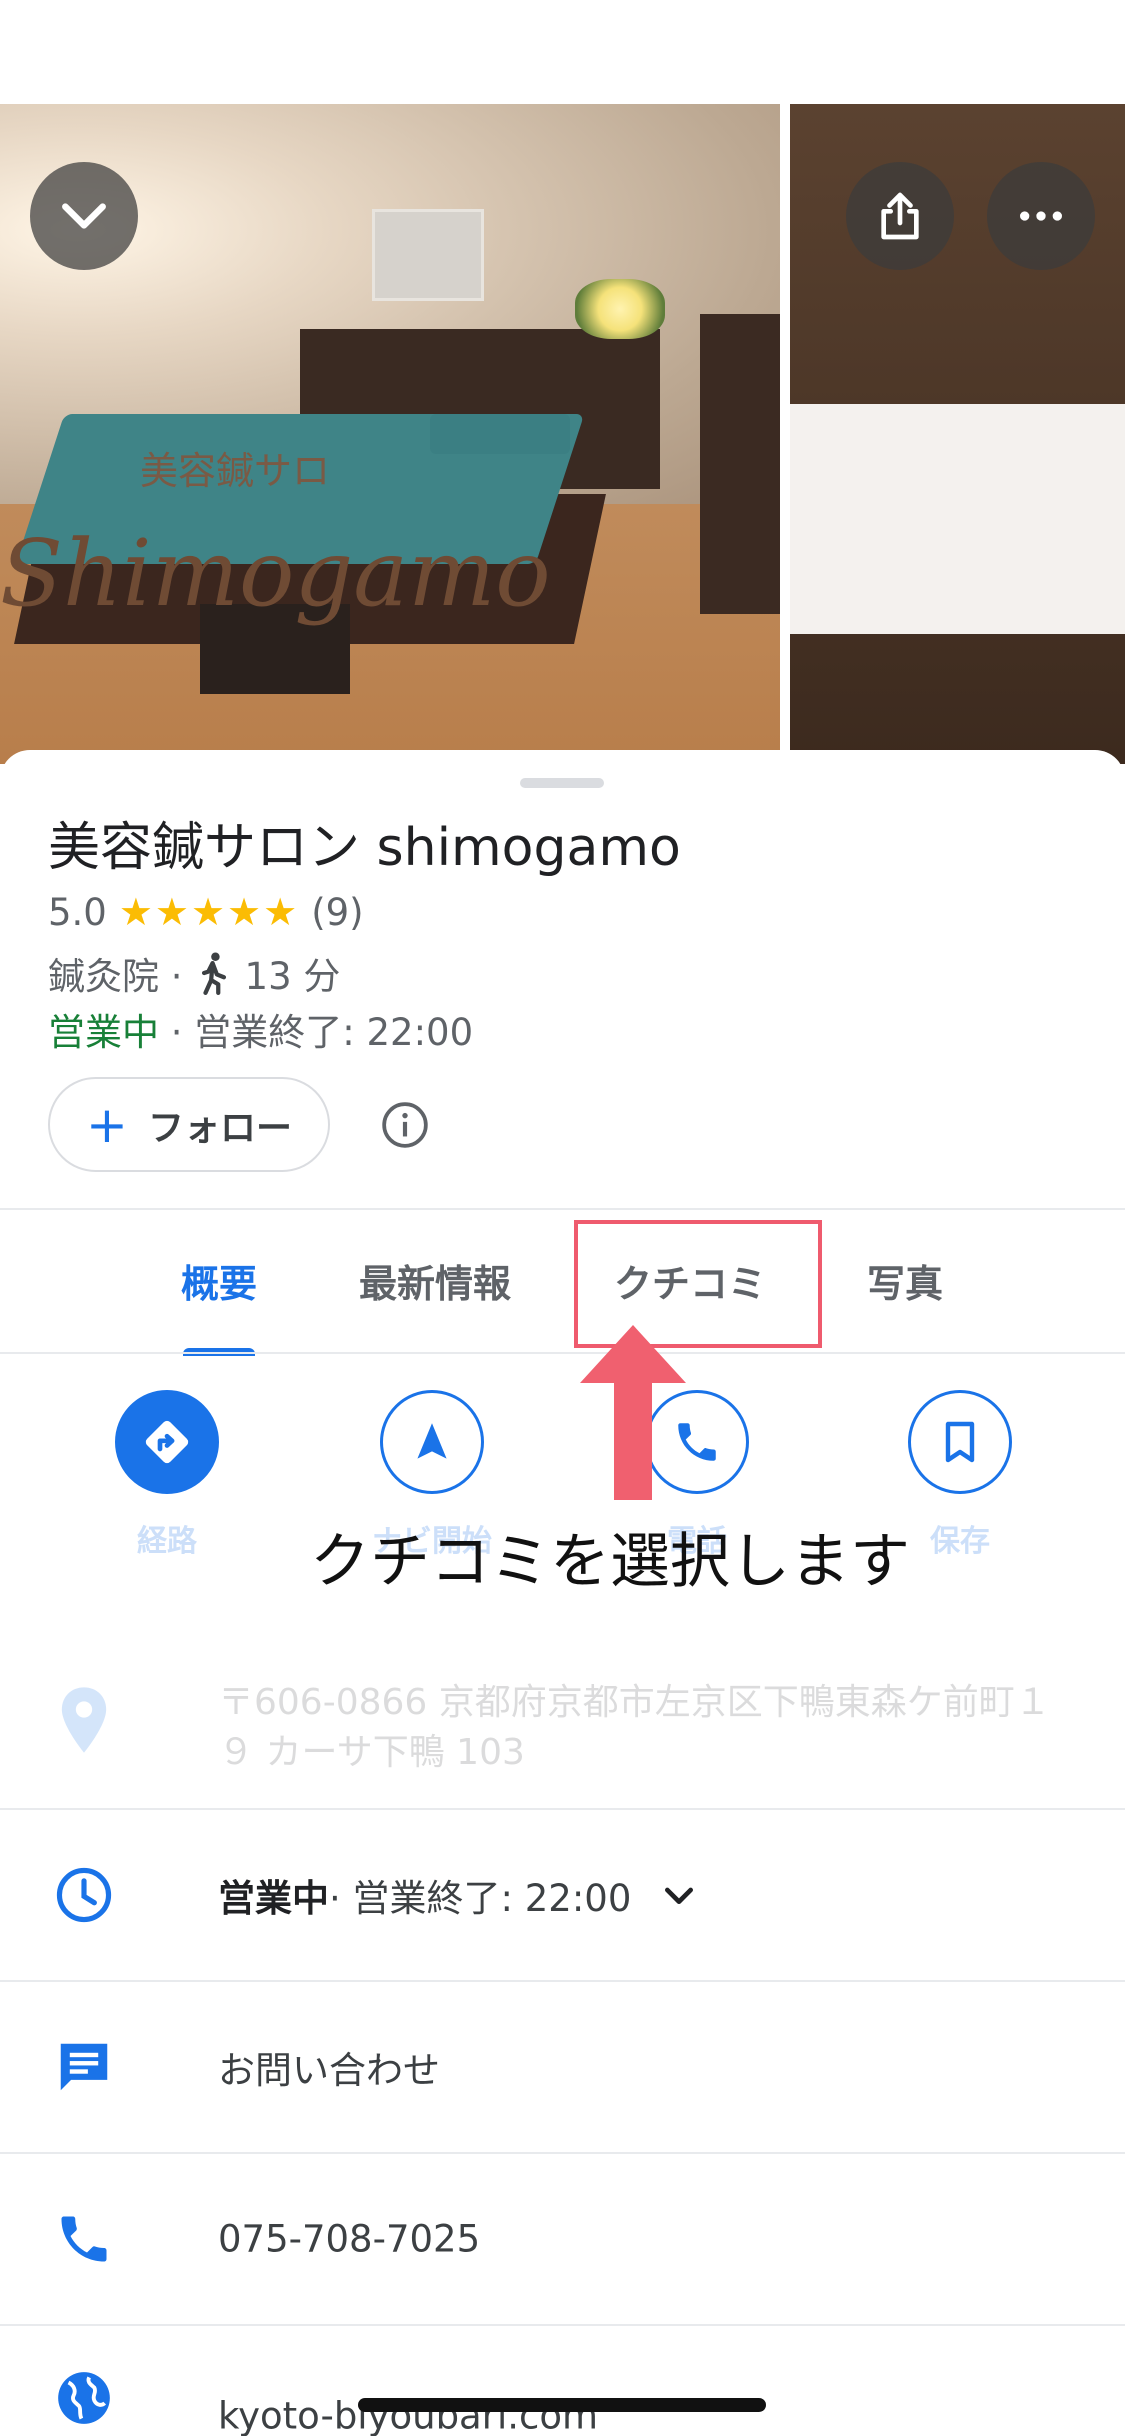 Image resolution: width=1125 pixels, height=2436 pixels. Describe the element at coordinates (432, 1442) in the screenshot. I see `navigation-icon` at that location.